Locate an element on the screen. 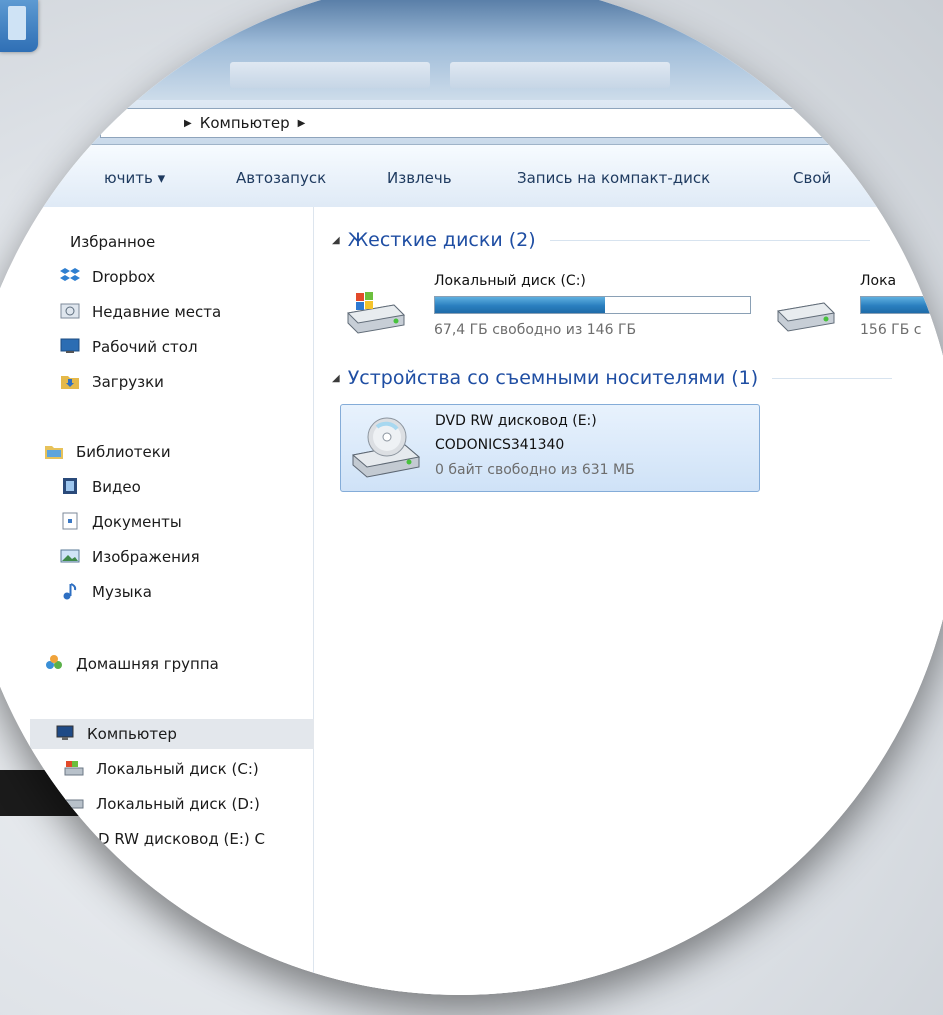 The image size is (943, 1015). nav-homegroup-label: Домашняя группа is located at coordinates (147, 664).